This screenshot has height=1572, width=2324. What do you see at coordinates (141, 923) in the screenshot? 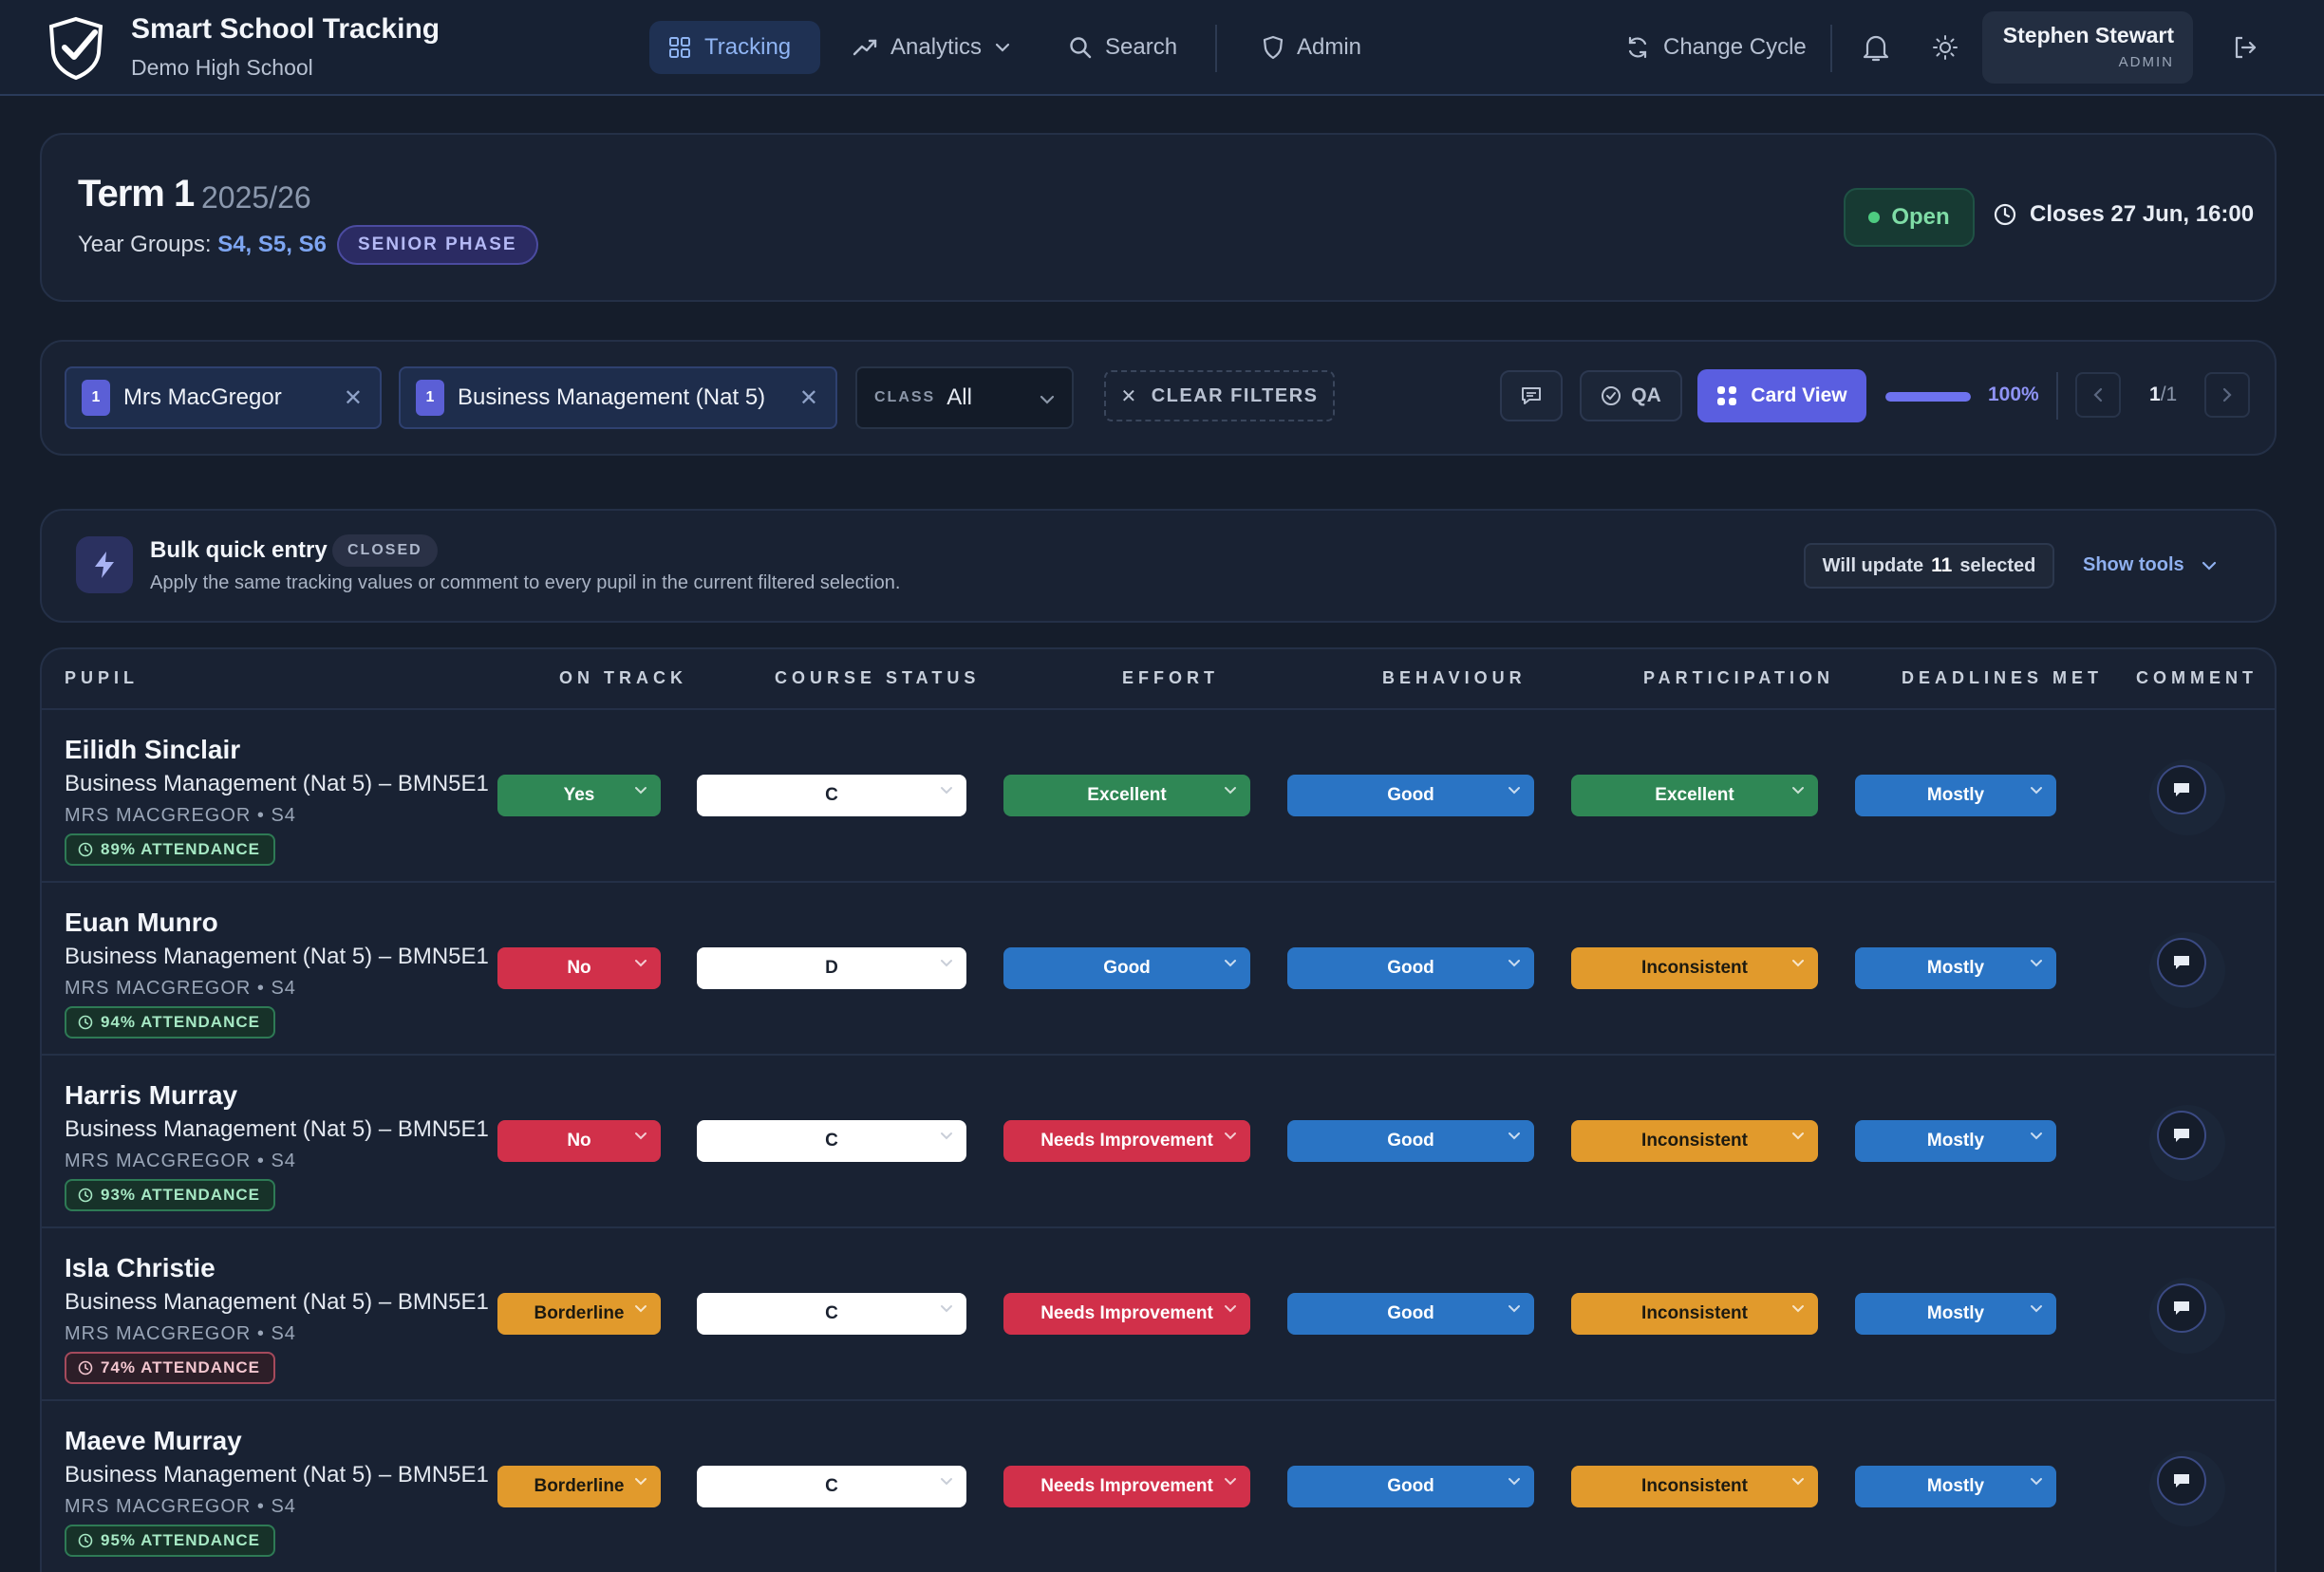
I see `pupil-name: Euan Munro` at bounding box center [141, 923].